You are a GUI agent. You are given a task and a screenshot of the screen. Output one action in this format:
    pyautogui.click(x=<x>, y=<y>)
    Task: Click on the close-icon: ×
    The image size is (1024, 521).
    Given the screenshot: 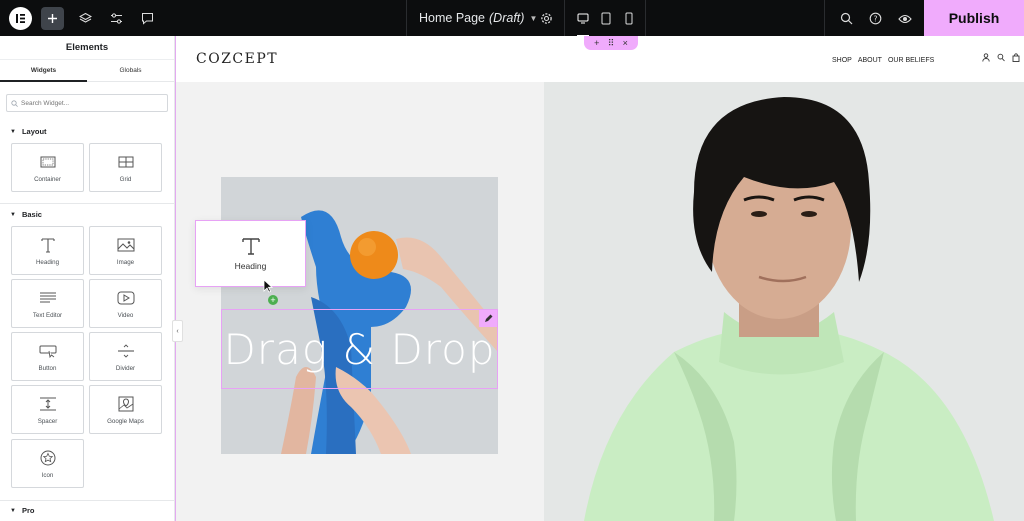 What is the action you would take?
    pyautogui.click(x=625, y=43)
    